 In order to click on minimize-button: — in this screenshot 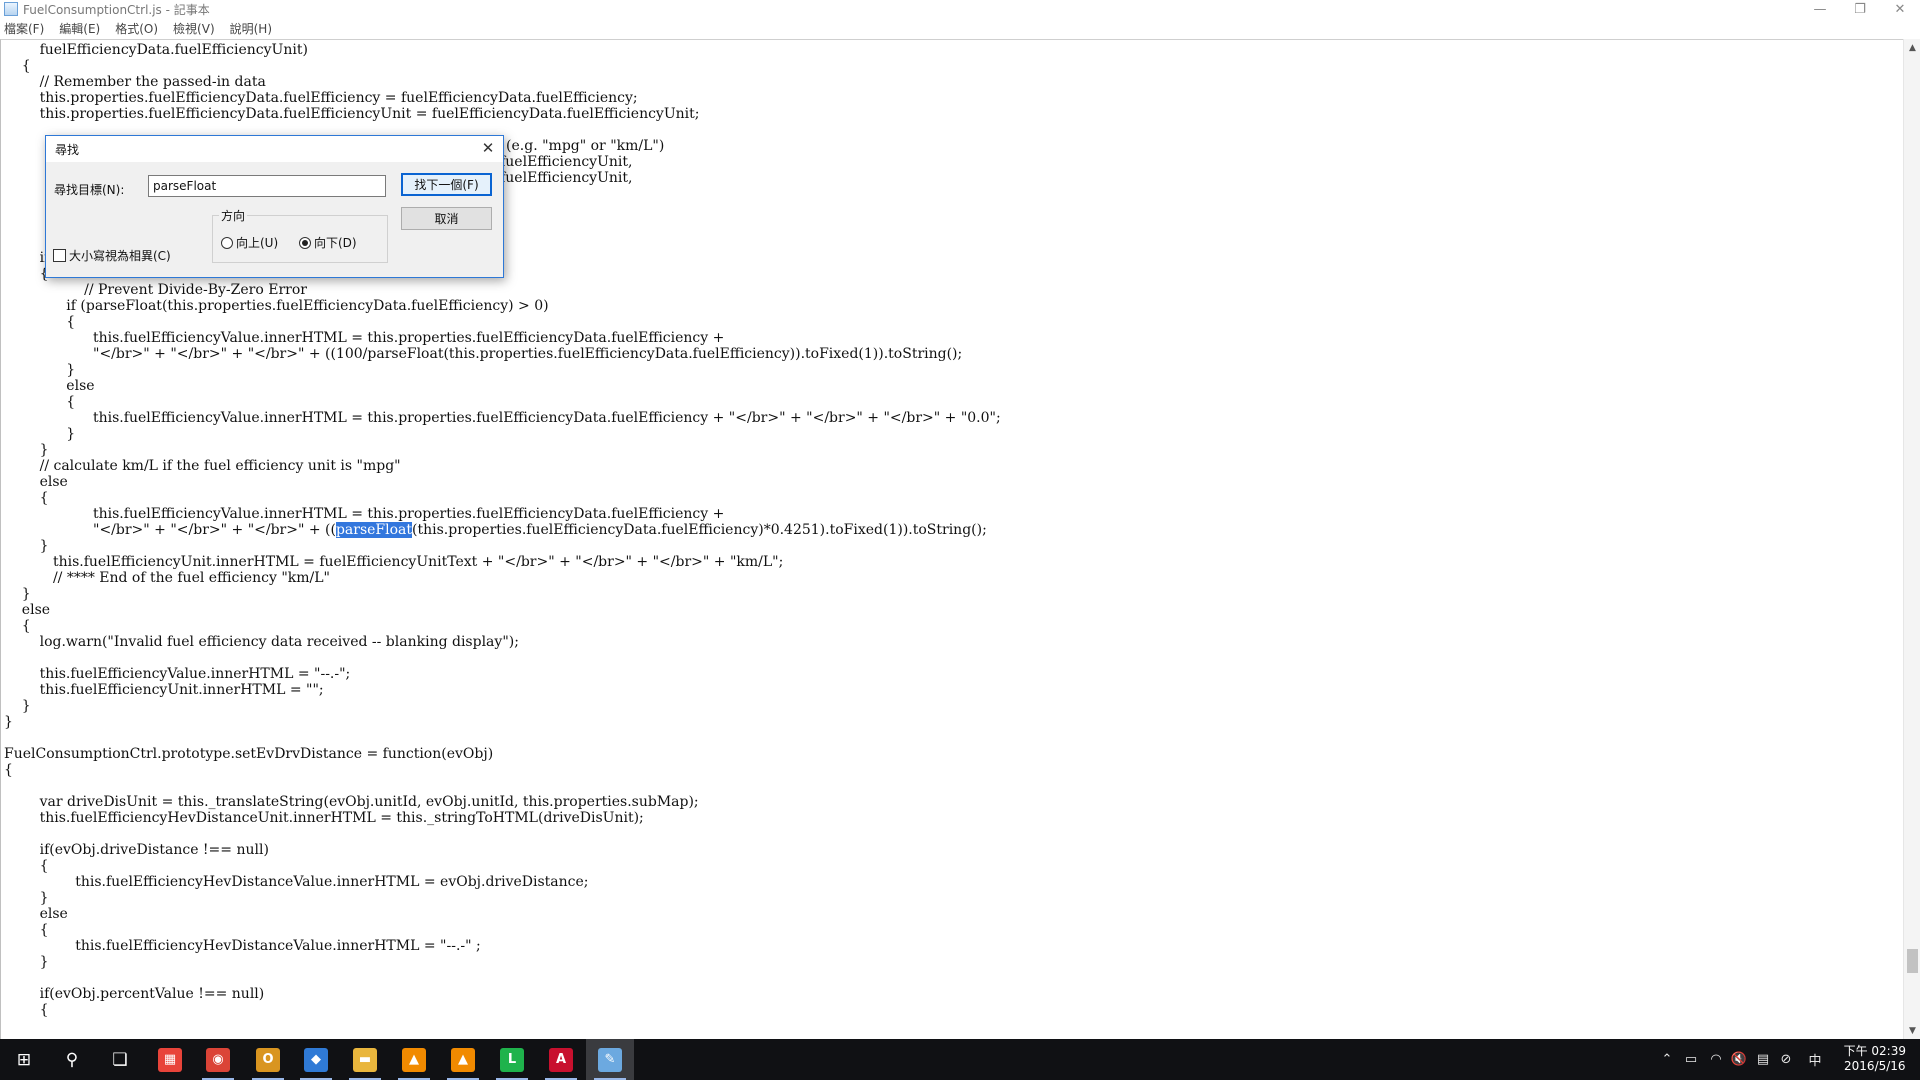, I will do `click(1820, 9)`.